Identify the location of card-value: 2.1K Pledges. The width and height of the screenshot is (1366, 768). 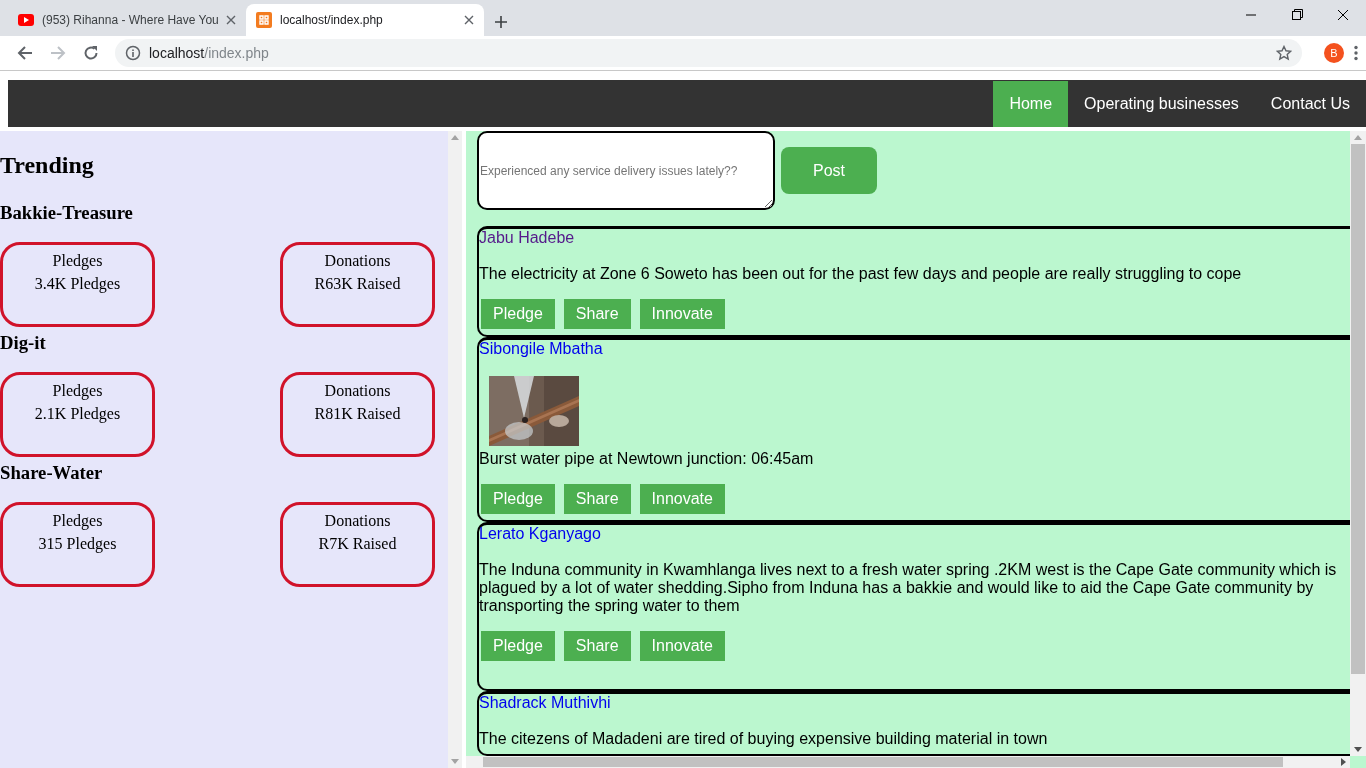
(77, 414).